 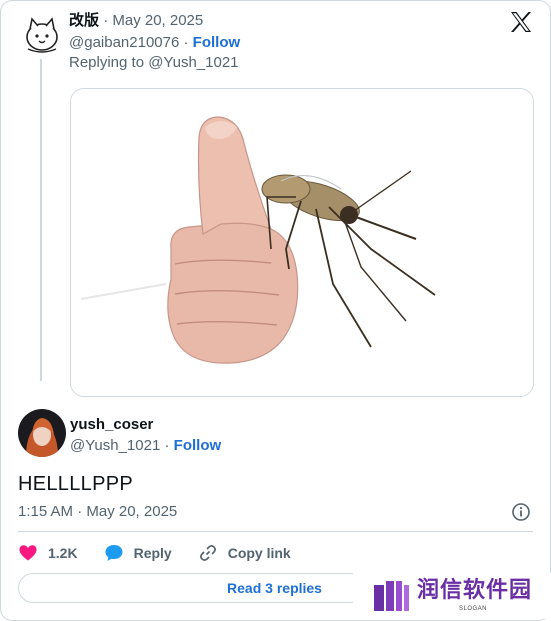 What do you see at coordinates (42, 35) in the screenshot?
I see `parent-author-avatar` at bounding box center [42, 35].